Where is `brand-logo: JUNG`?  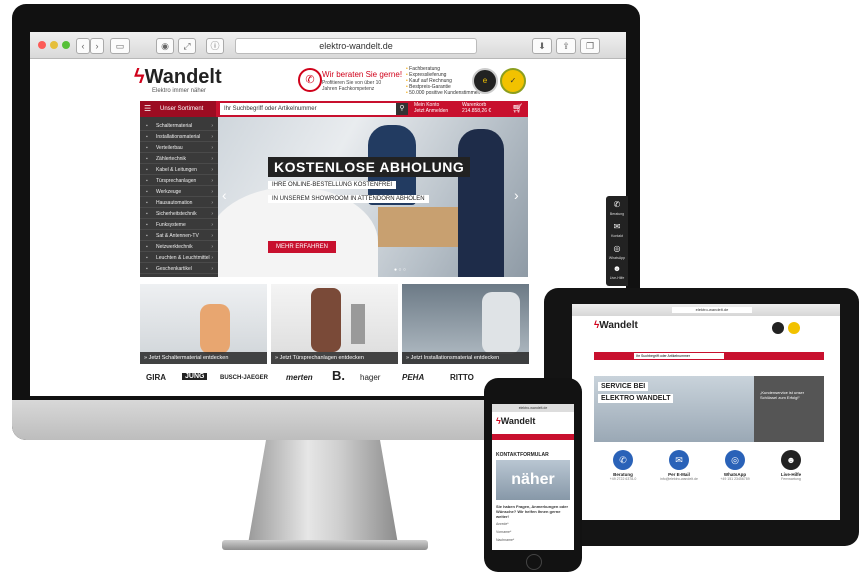
brand-logo: JUNG is located at coordinates (195, 376).